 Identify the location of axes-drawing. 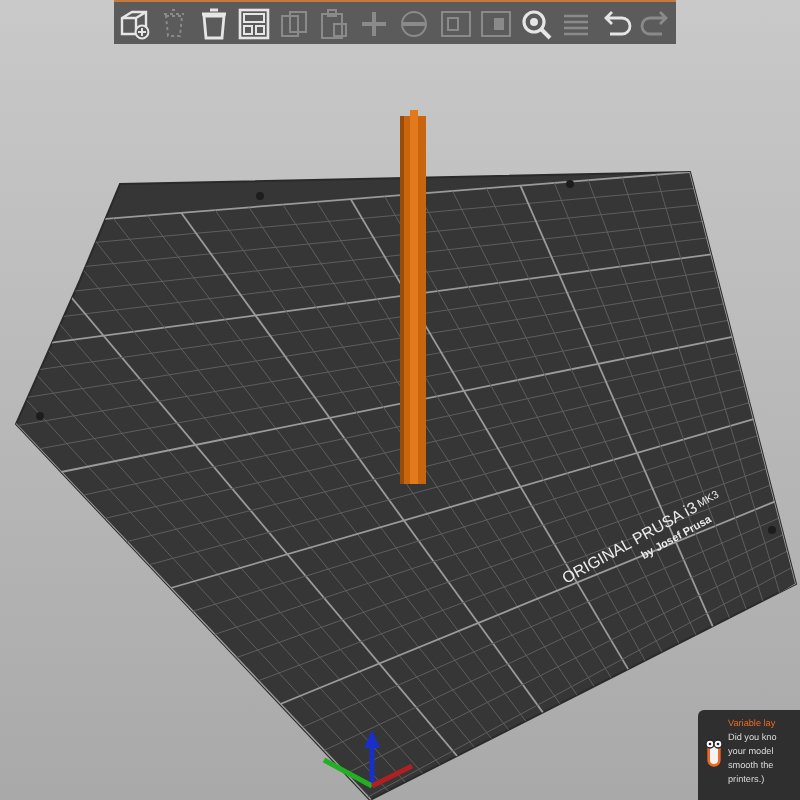
(368, 759).